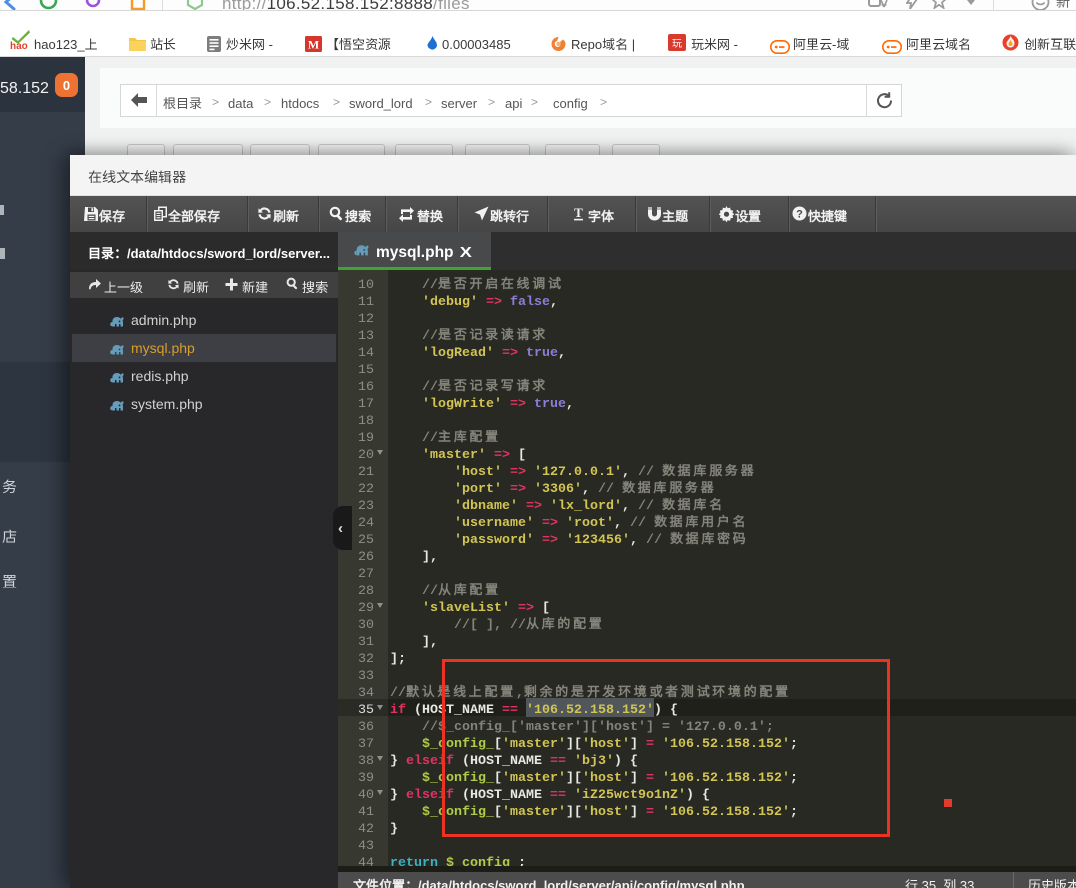 Image resolution: width=1076 pixels, height=888 pixels. I want to click on svg-text: hao, so click(19, 45).